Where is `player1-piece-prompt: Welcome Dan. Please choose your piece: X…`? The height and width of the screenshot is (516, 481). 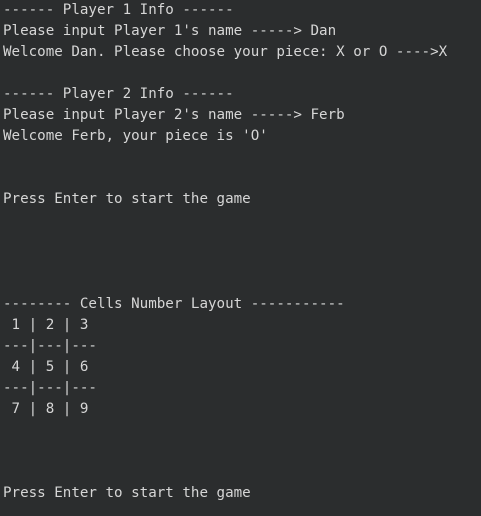
player1-piece-prompt: Welcome Dan. Please choose your piece: X… is located at coordinates (225, 52).